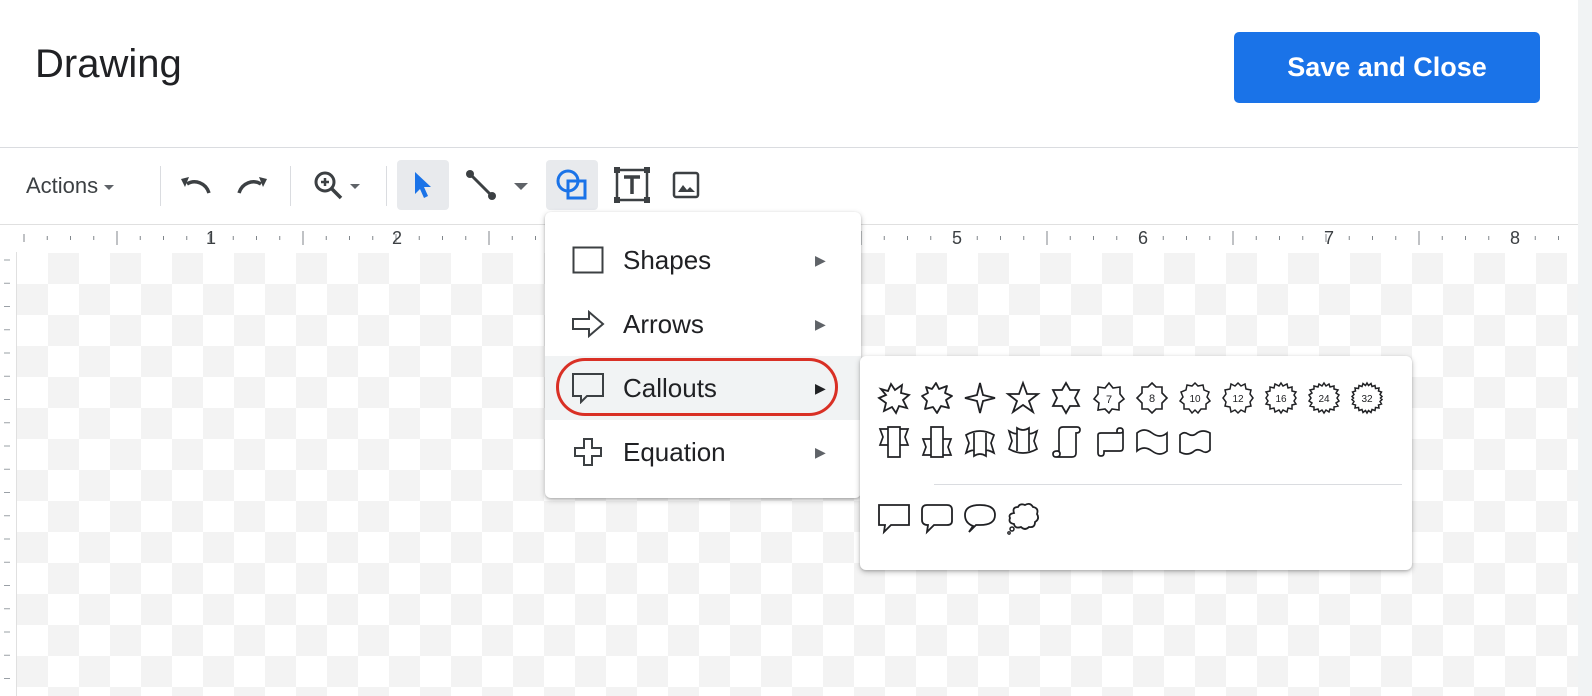 Image resolution: width=1592 pixels, height=696 pixels. I want to click on star-32-icon: 32, so click(1367, 398).